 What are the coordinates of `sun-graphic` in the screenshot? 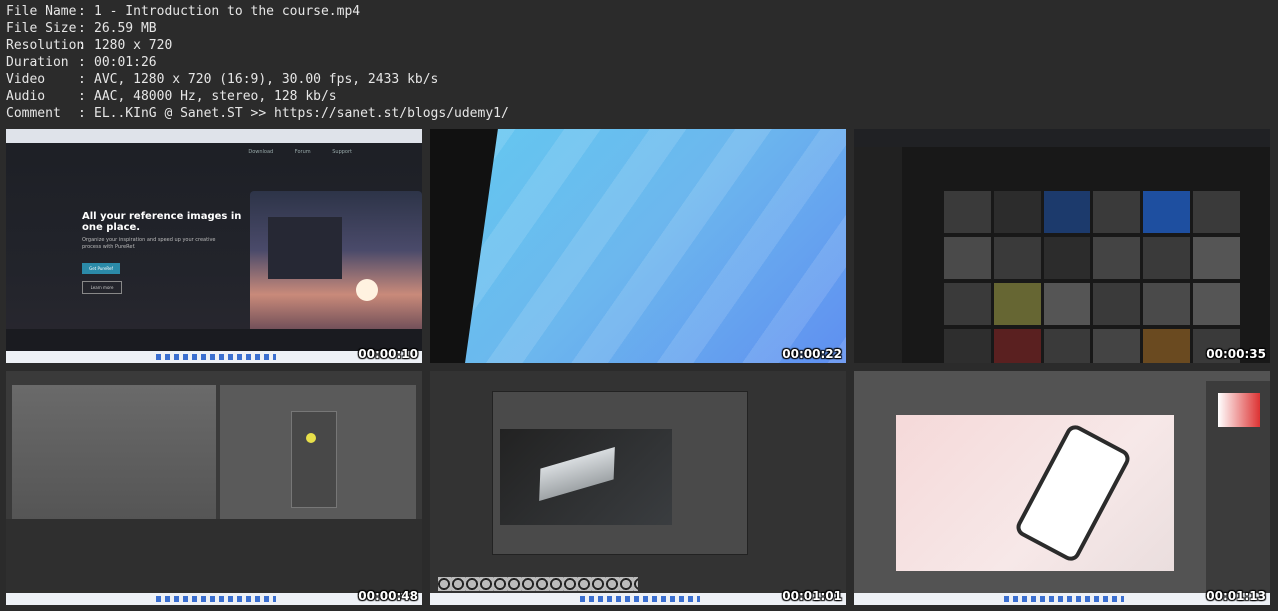 It's located at (367, 290).